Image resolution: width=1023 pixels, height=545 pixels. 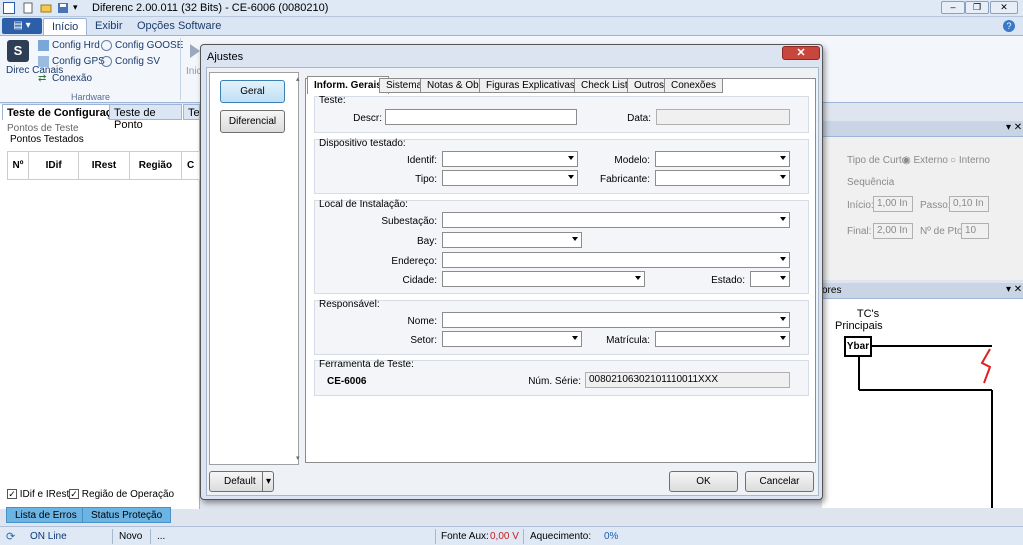 I want to click on help-icon: ?, so click(x=1009, y=26).